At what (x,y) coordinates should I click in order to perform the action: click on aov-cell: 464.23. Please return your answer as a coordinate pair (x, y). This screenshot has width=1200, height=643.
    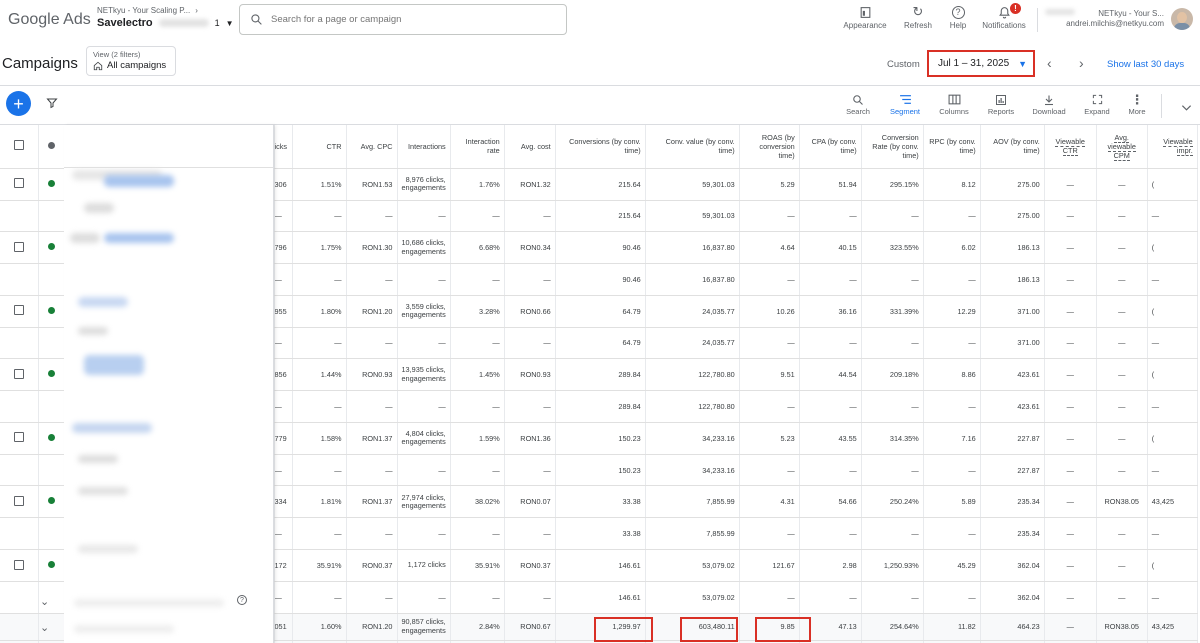
    Looking at the image, I should click on (1012, 627).